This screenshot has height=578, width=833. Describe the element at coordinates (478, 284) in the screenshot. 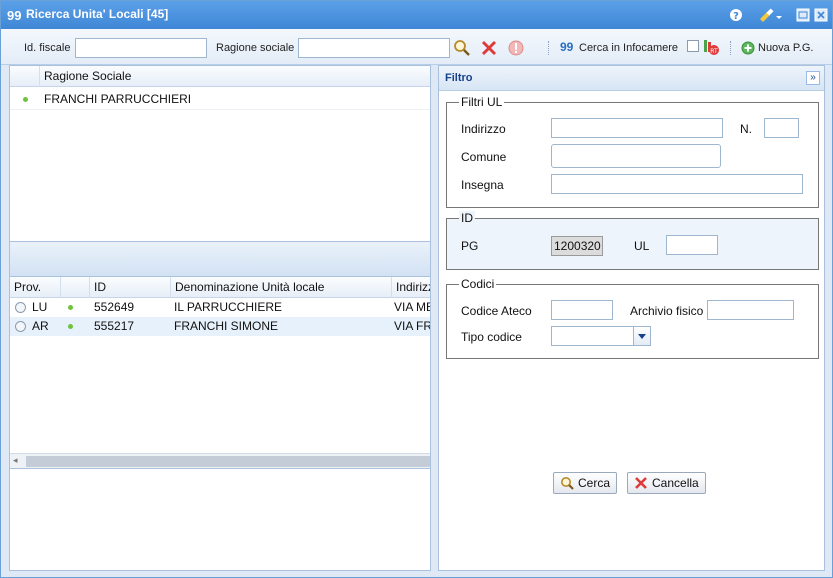

I see `codici-legend: Codici` at that location.